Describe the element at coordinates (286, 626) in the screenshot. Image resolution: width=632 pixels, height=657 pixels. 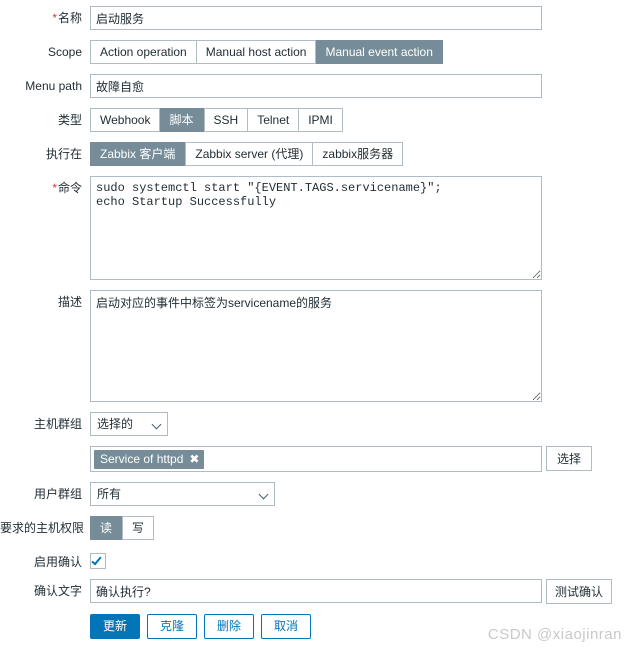
I see `cancel-button: 取消` at that location.